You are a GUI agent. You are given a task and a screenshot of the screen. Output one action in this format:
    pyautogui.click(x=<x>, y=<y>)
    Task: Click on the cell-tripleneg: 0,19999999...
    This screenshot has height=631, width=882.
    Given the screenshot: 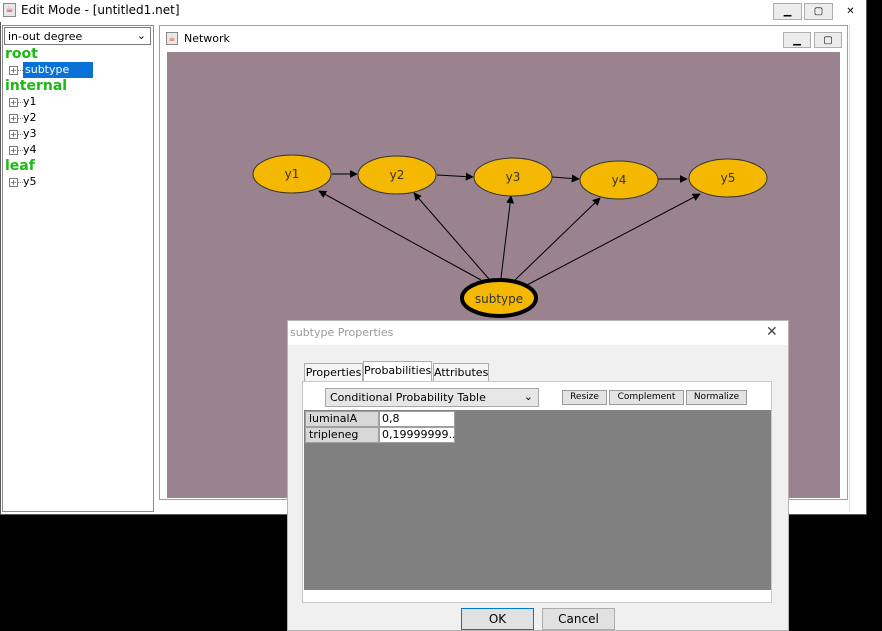 What is the action you would take?
    pyautogui.click(x=417, y=435)
    